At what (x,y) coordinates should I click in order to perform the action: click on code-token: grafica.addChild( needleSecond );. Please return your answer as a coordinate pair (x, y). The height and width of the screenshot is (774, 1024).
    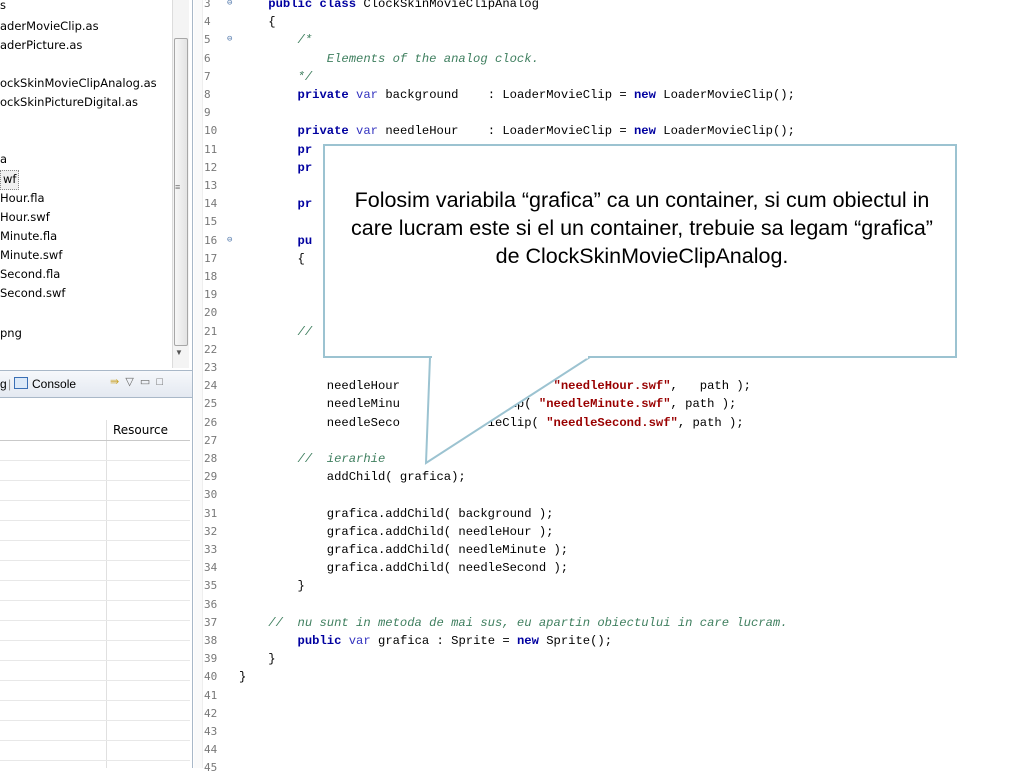
    Looking at the image, I should click on (404, 568).